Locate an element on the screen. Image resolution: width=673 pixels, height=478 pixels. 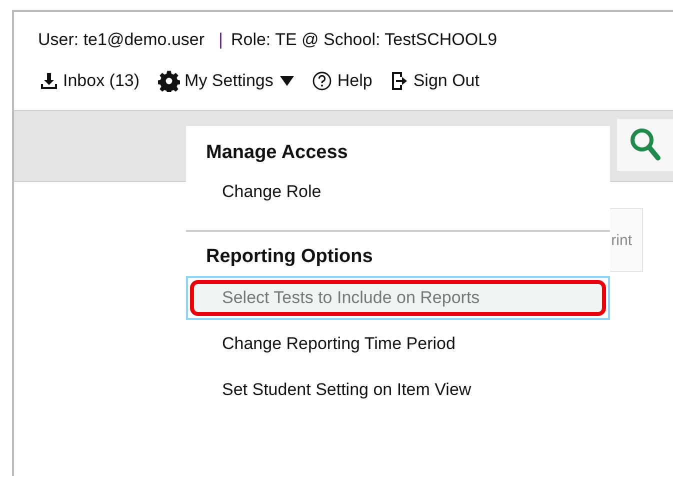
sign-out-link: Sign Out is located at coordinates (435, 81).